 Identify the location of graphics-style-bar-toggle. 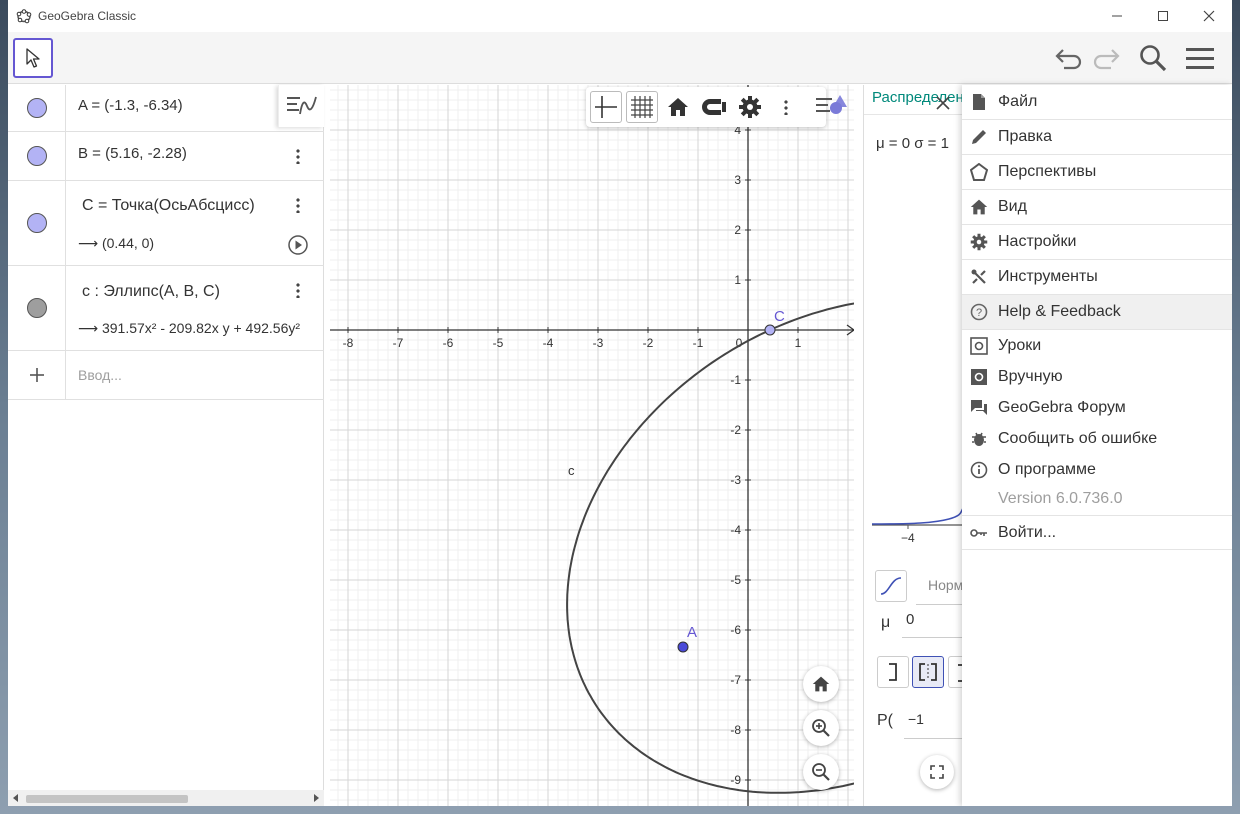
(831, 107).